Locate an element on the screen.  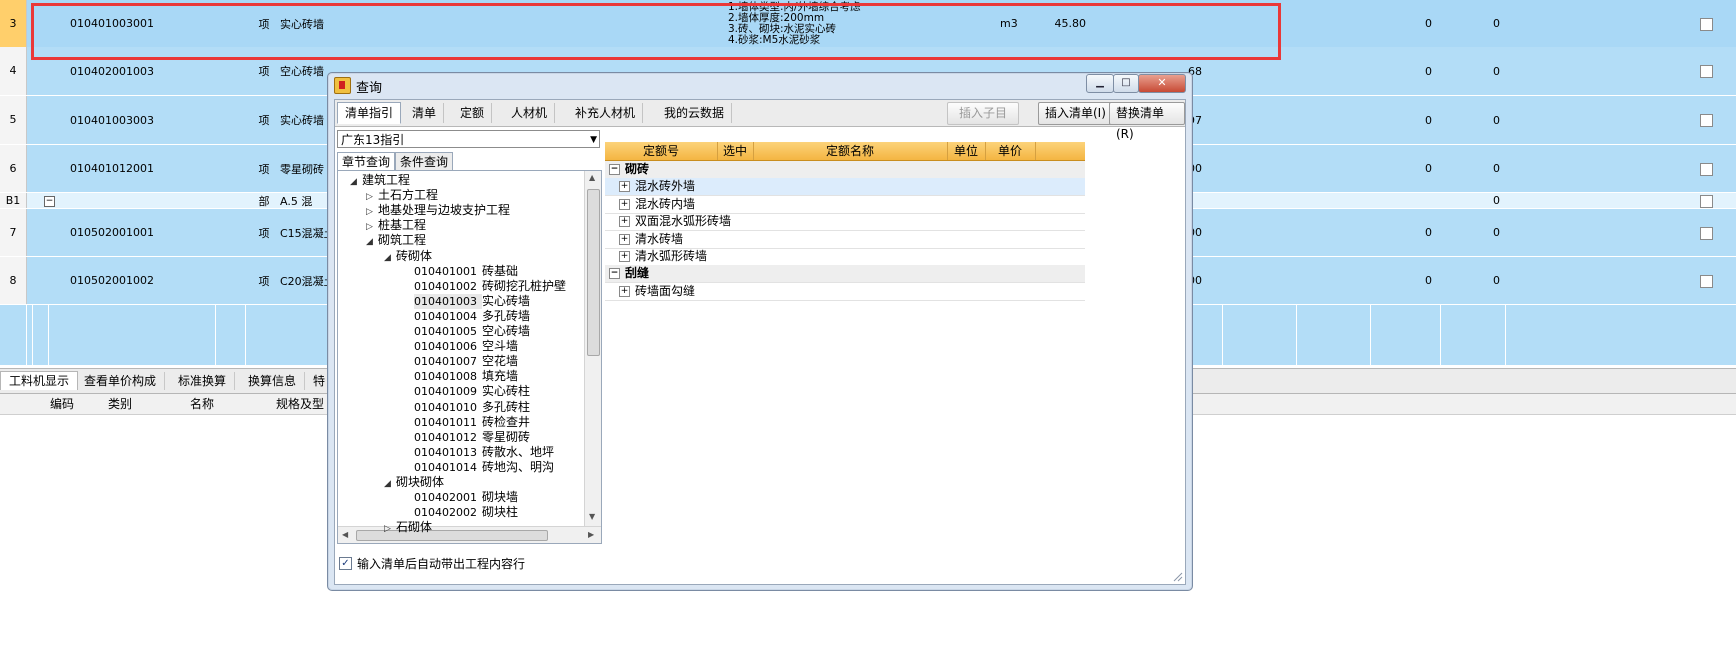
row-number: 8 is located at coordinates (13, 280).